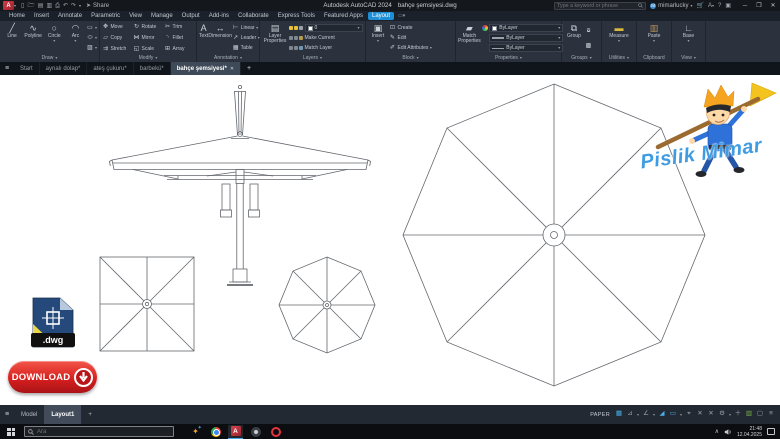  What do you see at coordinates (70, 16) in the screenshot?
I see `ribbon-tab-annotate: Annotate` at bounding box center [70, 16].